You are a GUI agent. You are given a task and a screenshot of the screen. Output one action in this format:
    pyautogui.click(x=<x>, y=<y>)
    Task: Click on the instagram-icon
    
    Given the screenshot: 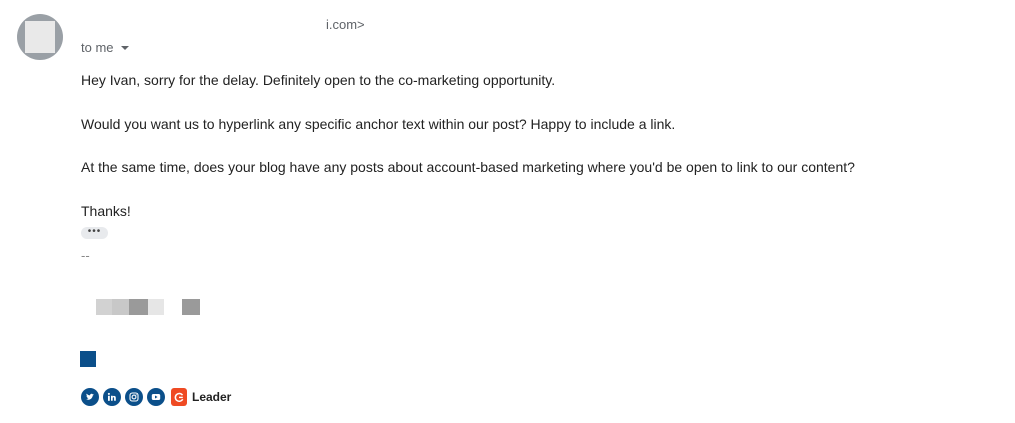 What is the action you would take?
    pyautogui.click(x=134, y=397)
    